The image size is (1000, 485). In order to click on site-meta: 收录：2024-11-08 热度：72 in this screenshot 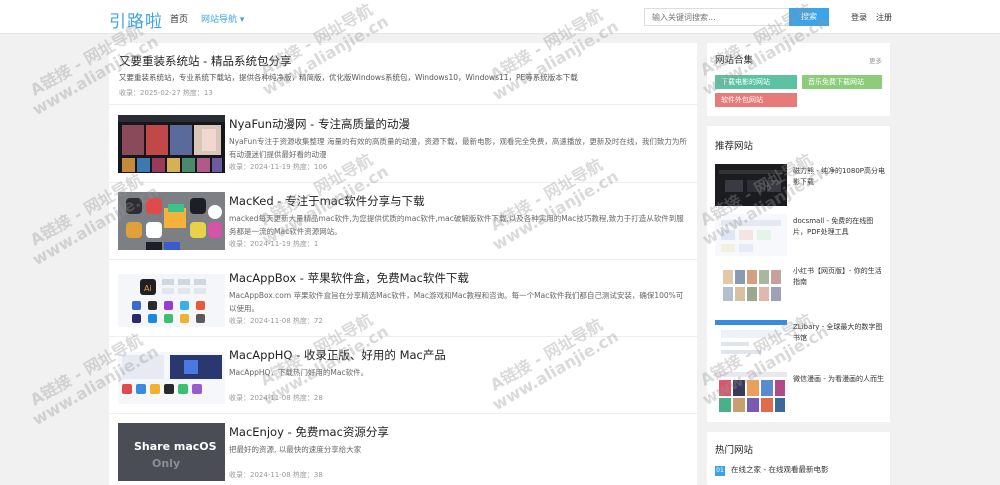, I will do `click(276, 321)`.